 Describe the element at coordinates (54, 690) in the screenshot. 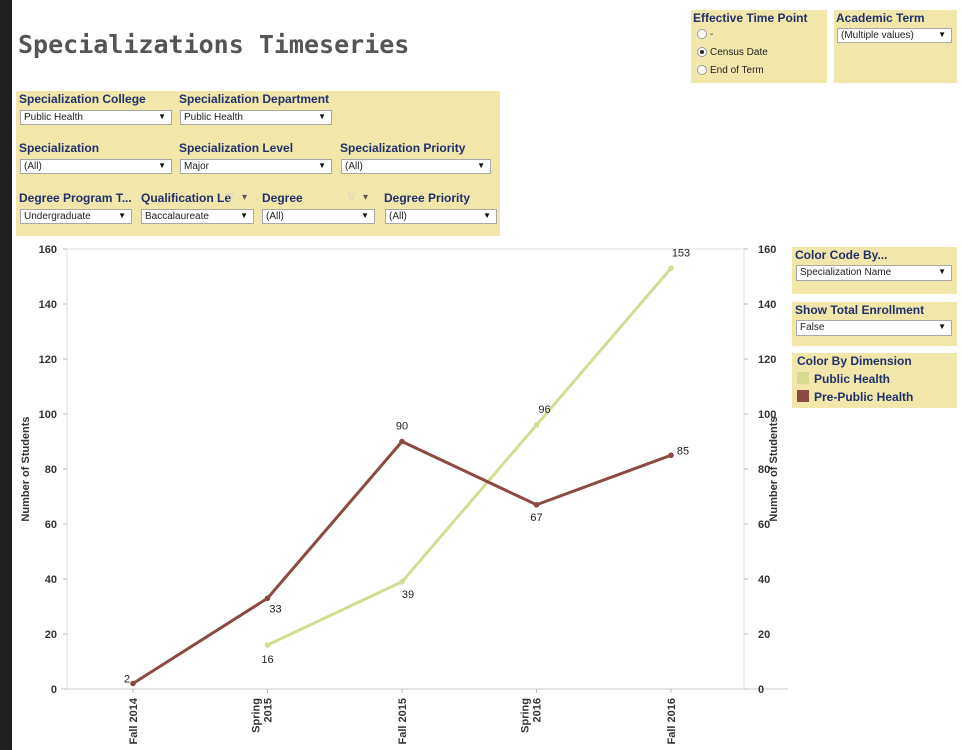

I see `y-tick-label-left: 0` at that location.